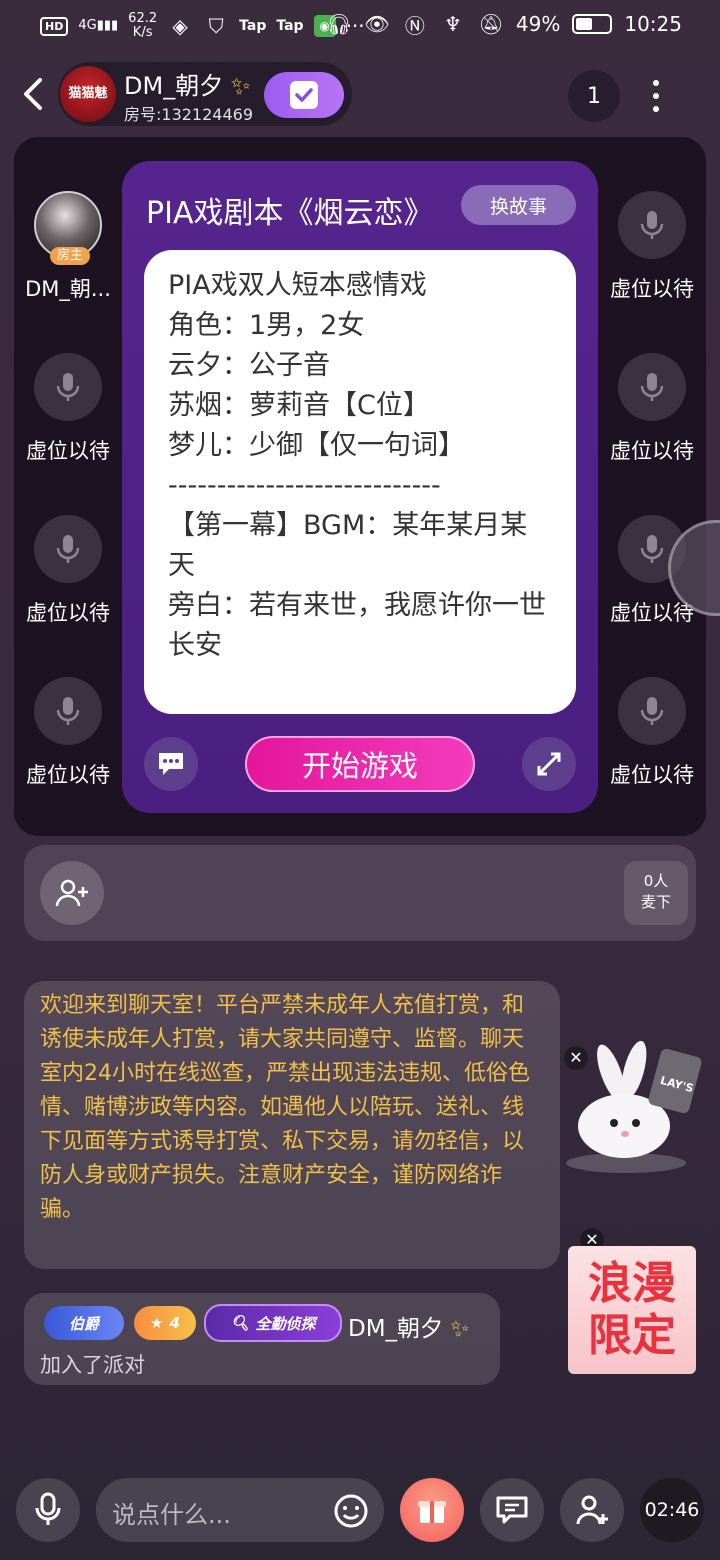 This screenshot has height=1560, width=720. I want to click on romance-promo: 浪漫 限定, so click(632, 1310).